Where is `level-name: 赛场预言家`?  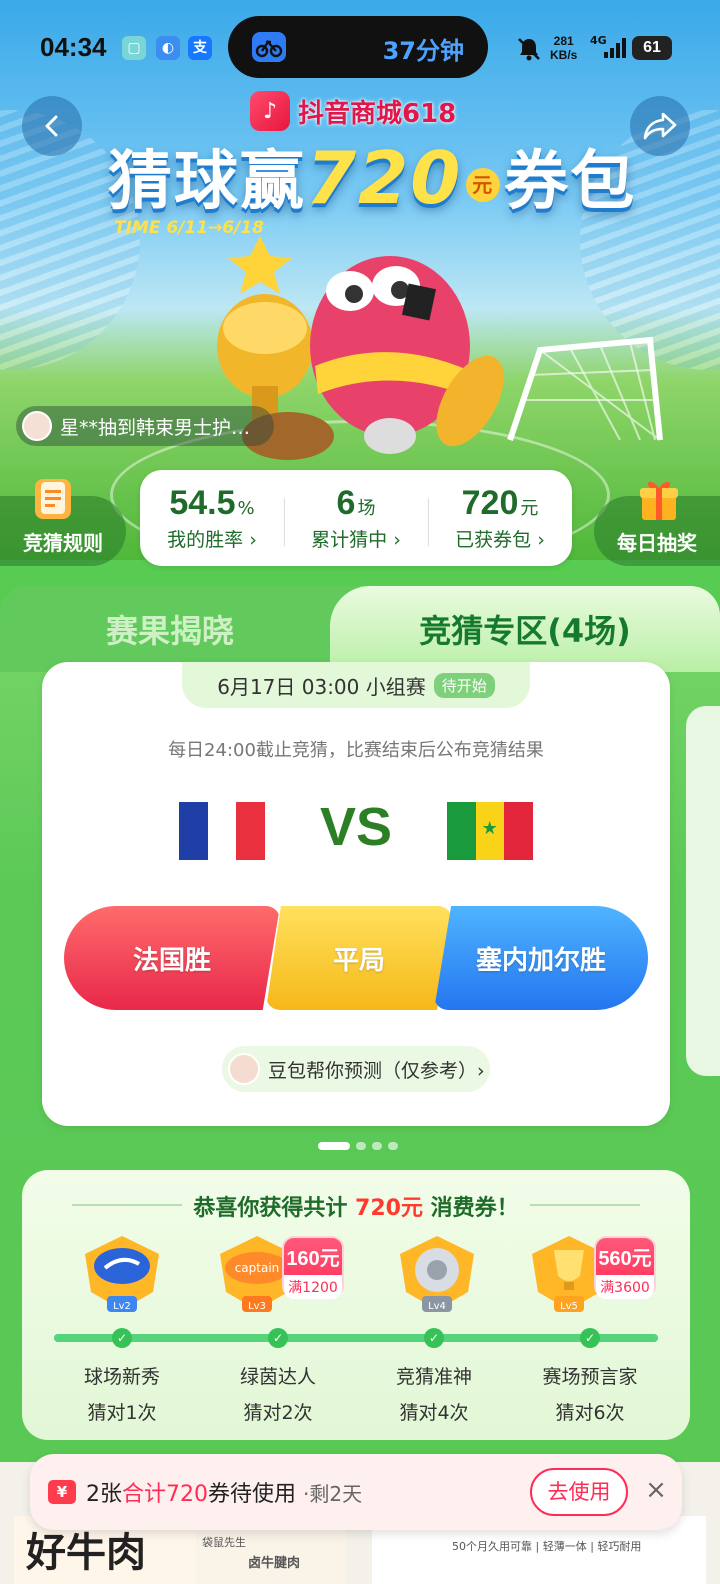 level-name: 赛场预言家 is located at coordinates (590, 1377).